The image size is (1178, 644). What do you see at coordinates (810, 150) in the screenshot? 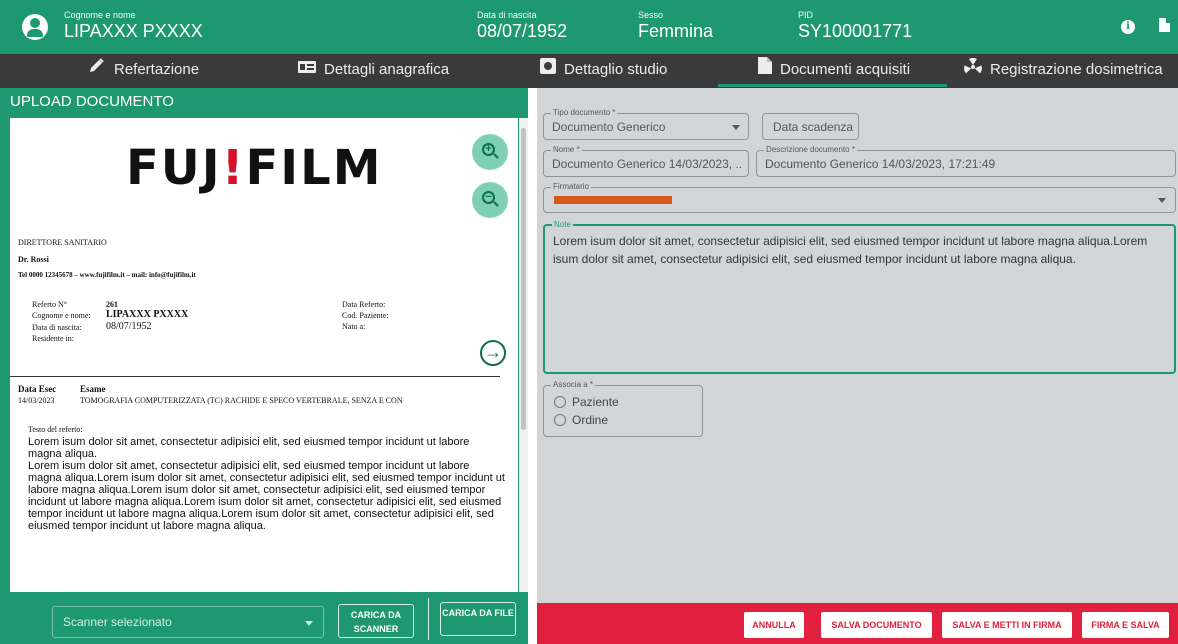
I see `descrizione-label: Descrizione documento *` at bounding box center [810, 150].